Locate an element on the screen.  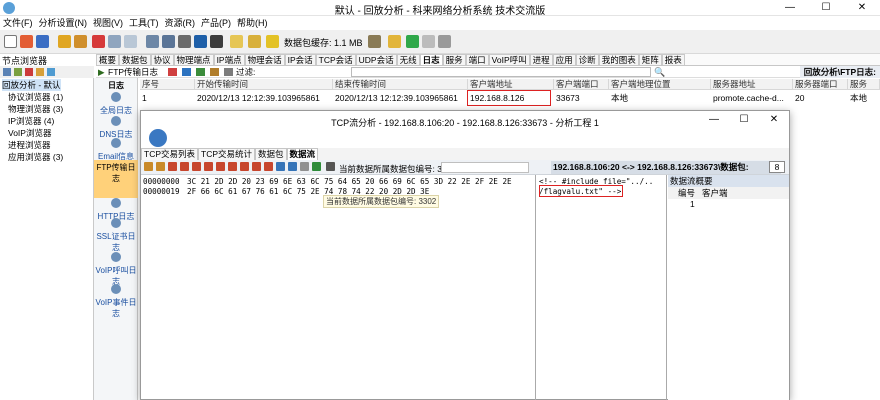
print-icon is located at coordinates (304, 166).